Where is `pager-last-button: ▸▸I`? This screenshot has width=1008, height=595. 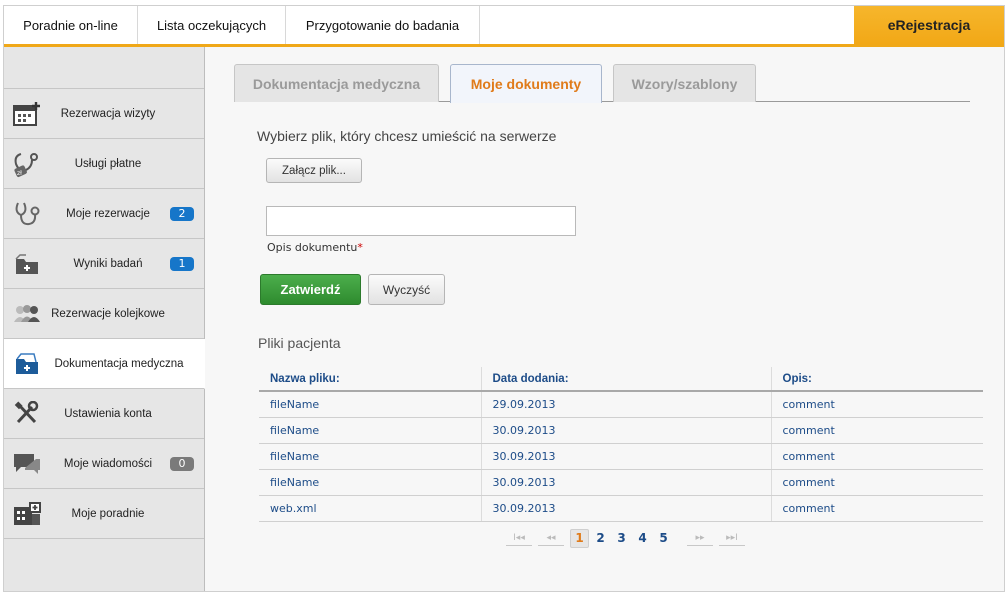 pager-last-button: ▸▸I is located at coordinates (732, 538).